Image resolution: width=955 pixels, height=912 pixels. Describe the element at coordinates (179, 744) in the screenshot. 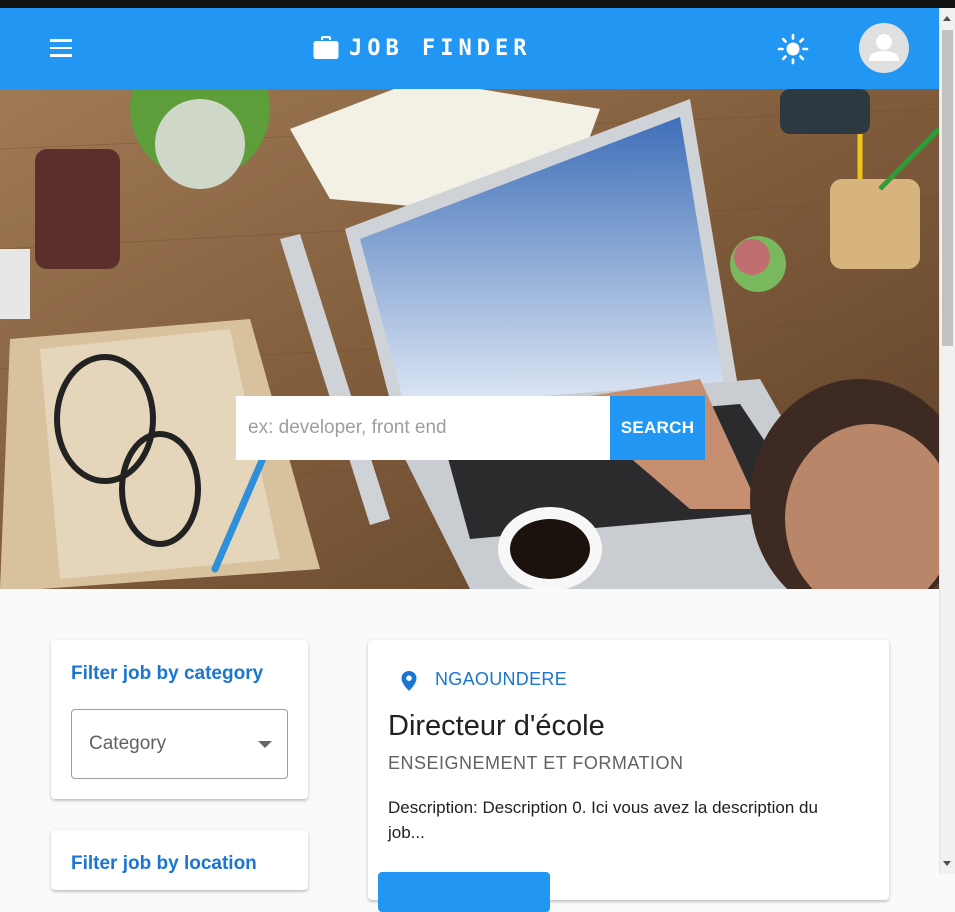

I see `category-select: Category` at that location.